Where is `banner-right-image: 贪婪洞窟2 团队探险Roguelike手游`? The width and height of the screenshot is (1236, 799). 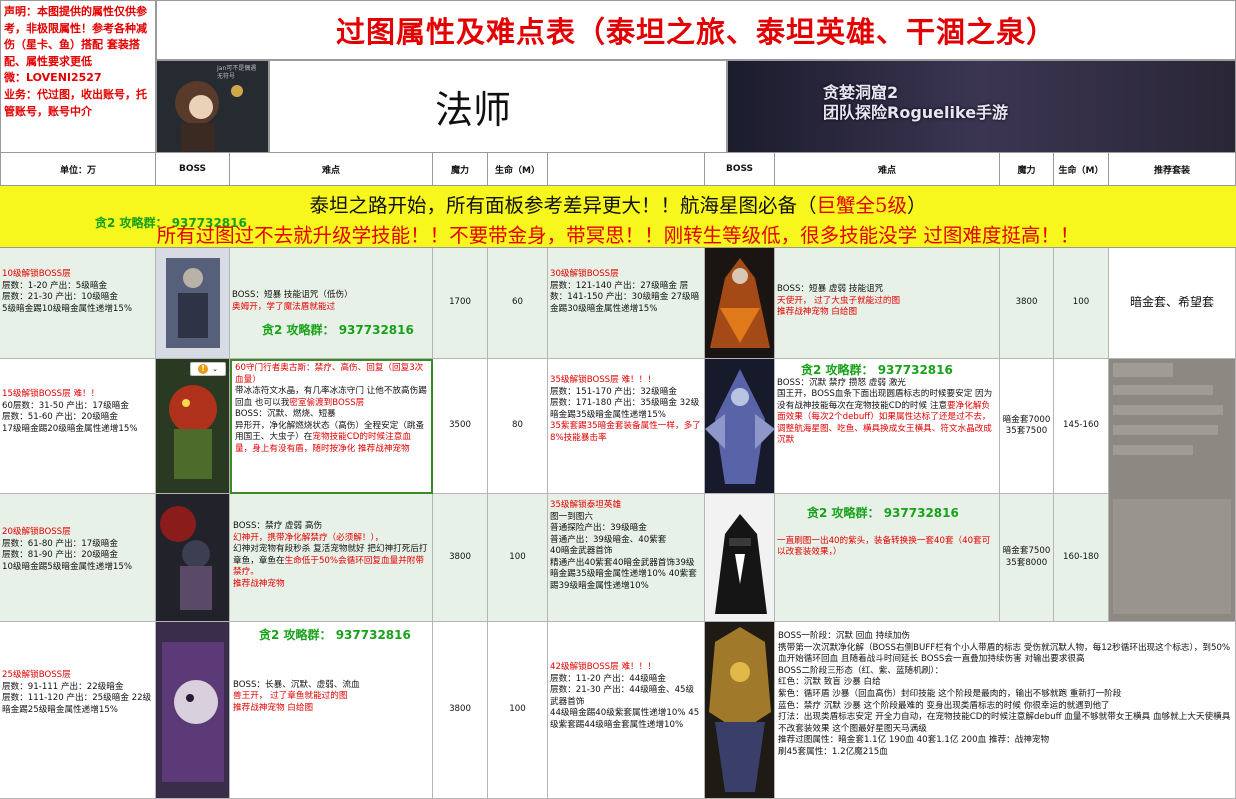 banner-right-image: 贪婪洞窟2 团队探险Roguelike手游 is located at coordinates (981, 106).